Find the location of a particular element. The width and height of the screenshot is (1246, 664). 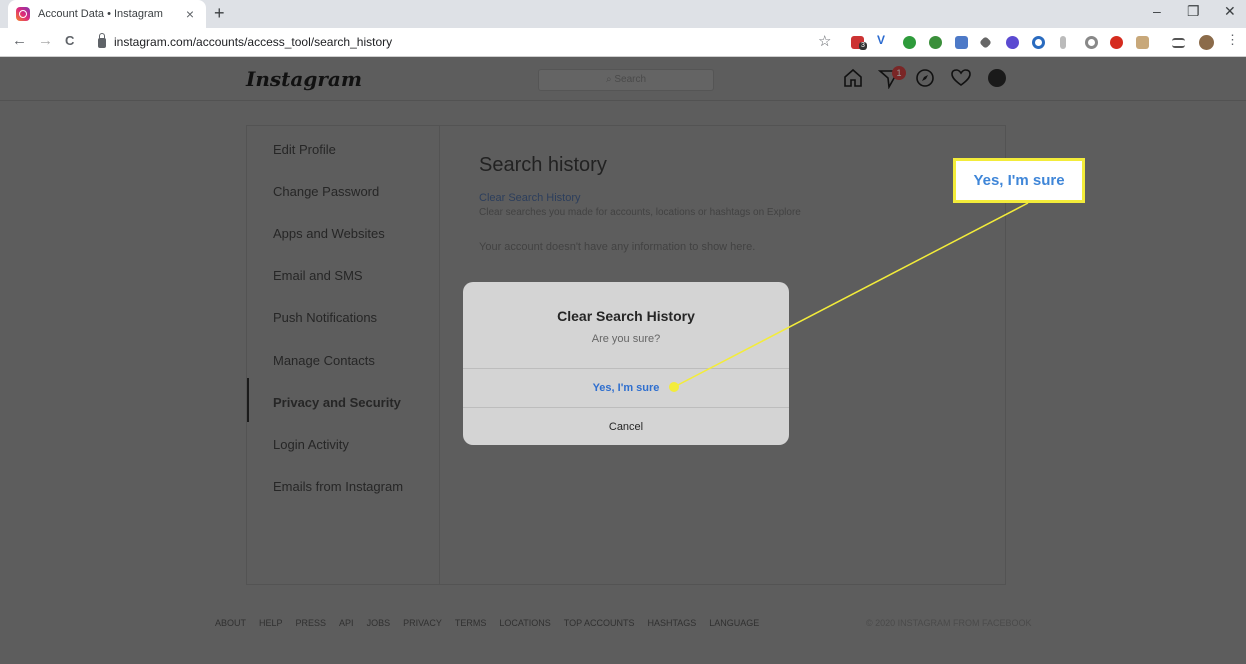

browser-tab: Account Data • Instagram × is located at coordinates (107, 14).